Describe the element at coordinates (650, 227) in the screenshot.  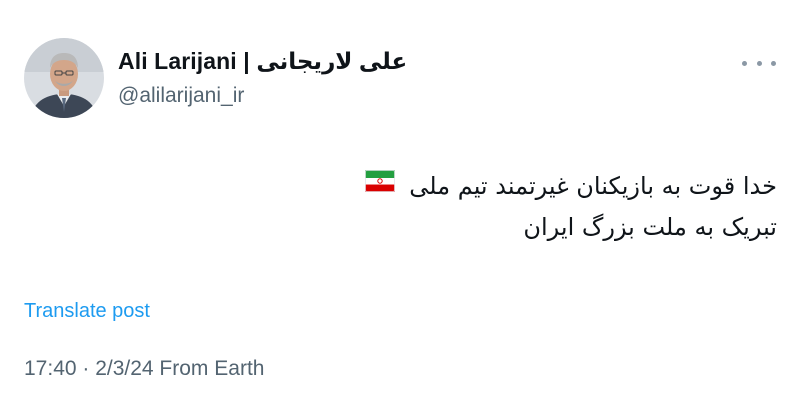
I see `post-line-2: تبریک به ملت بزرگ ایران` at that location.